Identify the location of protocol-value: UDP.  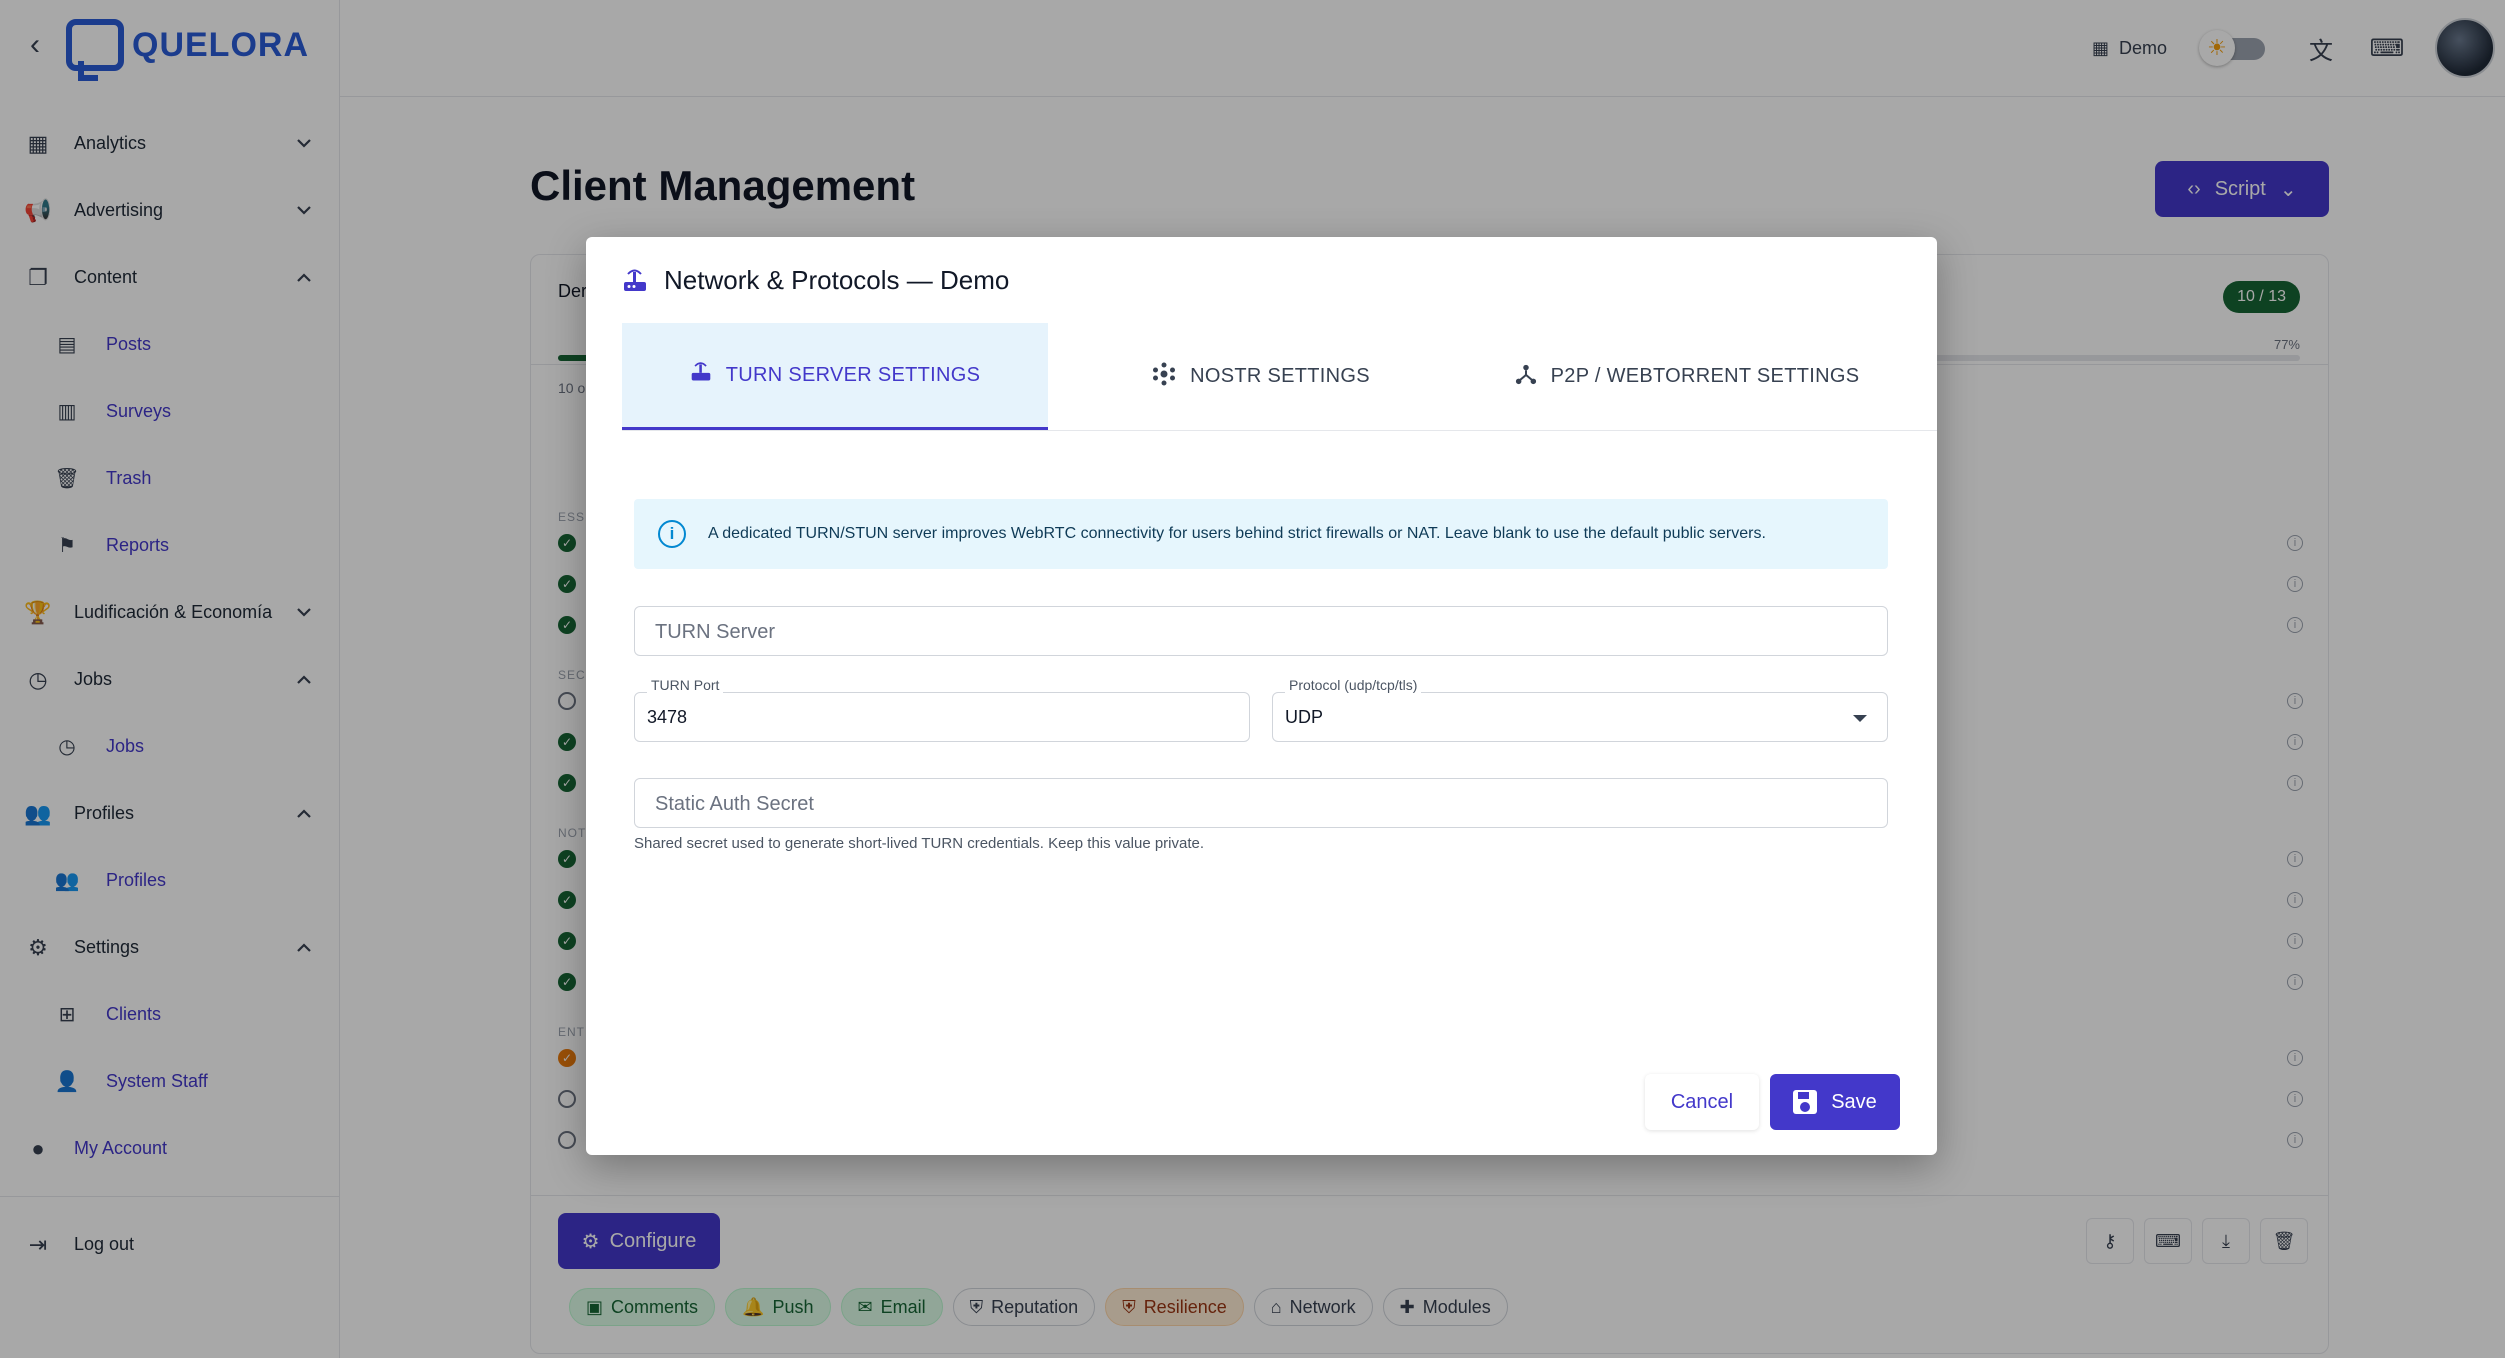
(1304, 717).